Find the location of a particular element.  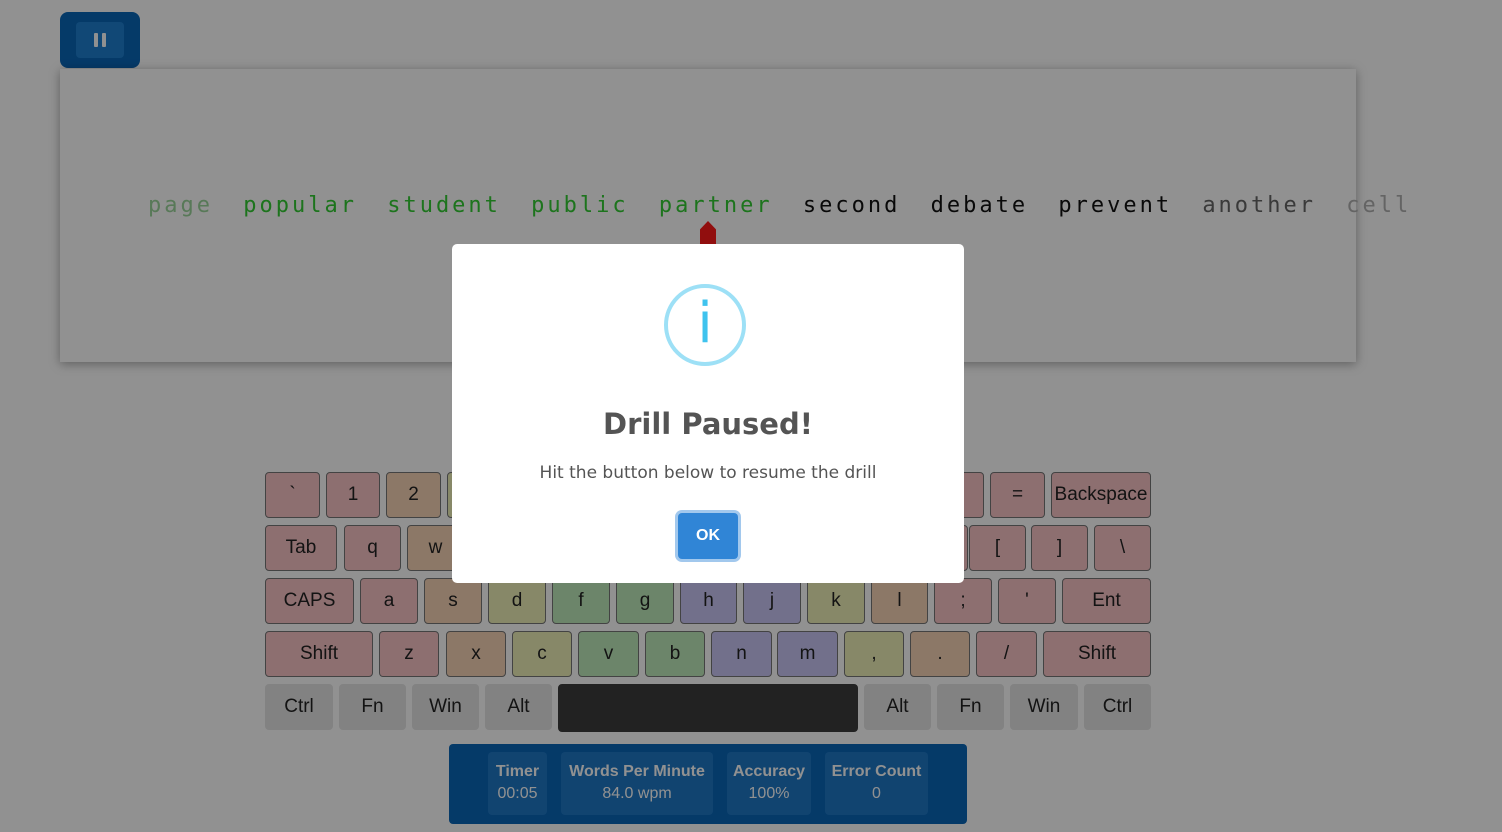

info-icon: i is located at coordinates (705, 325).